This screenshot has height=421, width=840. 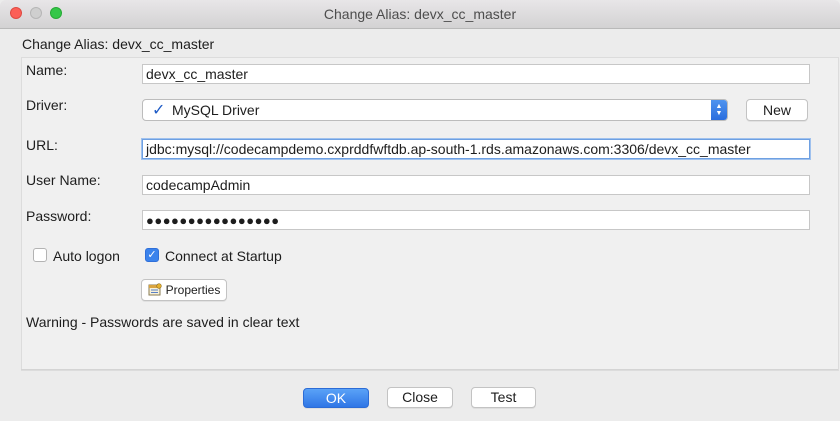 I want to click on name-label: Name:, so click(x=47, y=70).